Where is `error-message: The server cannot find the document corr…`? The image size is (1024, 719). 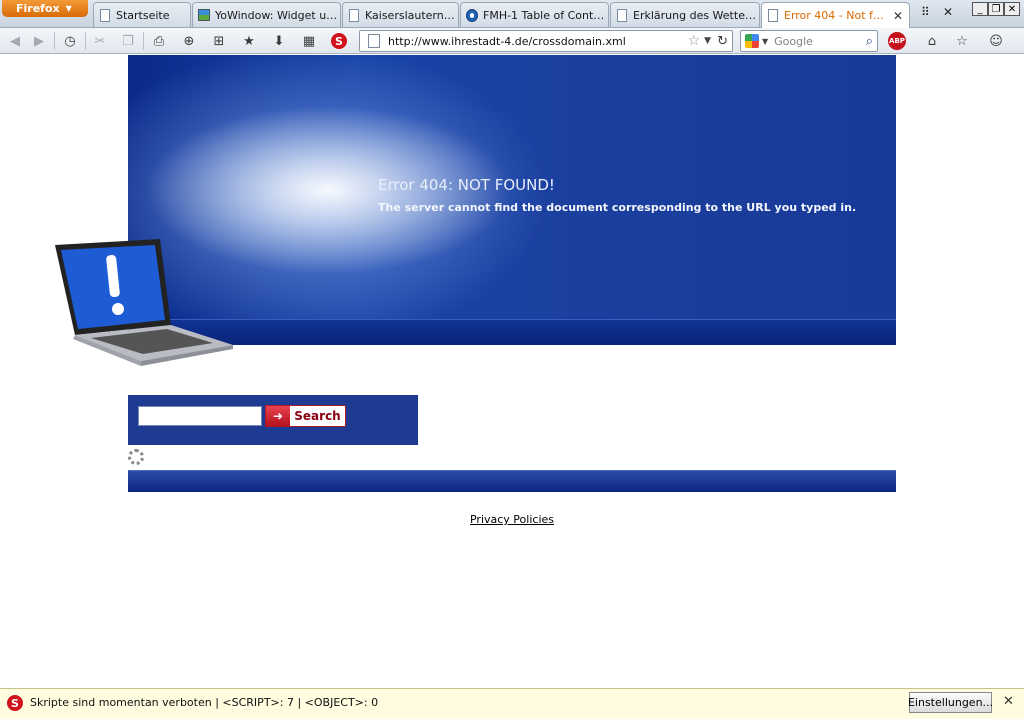
error-message: The server cannot find the document corr… is located at coordinates (617, 207).